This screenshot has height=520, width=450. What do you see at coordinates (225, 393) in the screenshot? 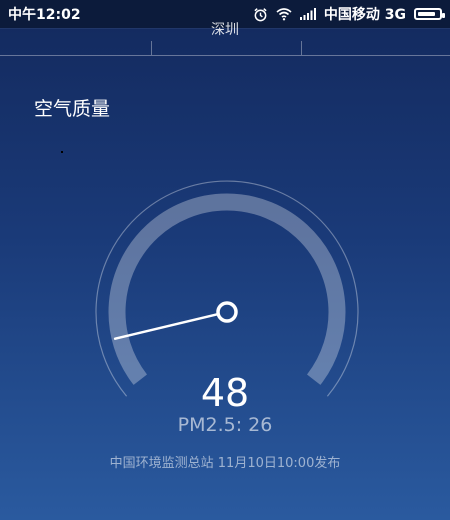
I see `aqi-value: 48` at bounding box center [225, 393].